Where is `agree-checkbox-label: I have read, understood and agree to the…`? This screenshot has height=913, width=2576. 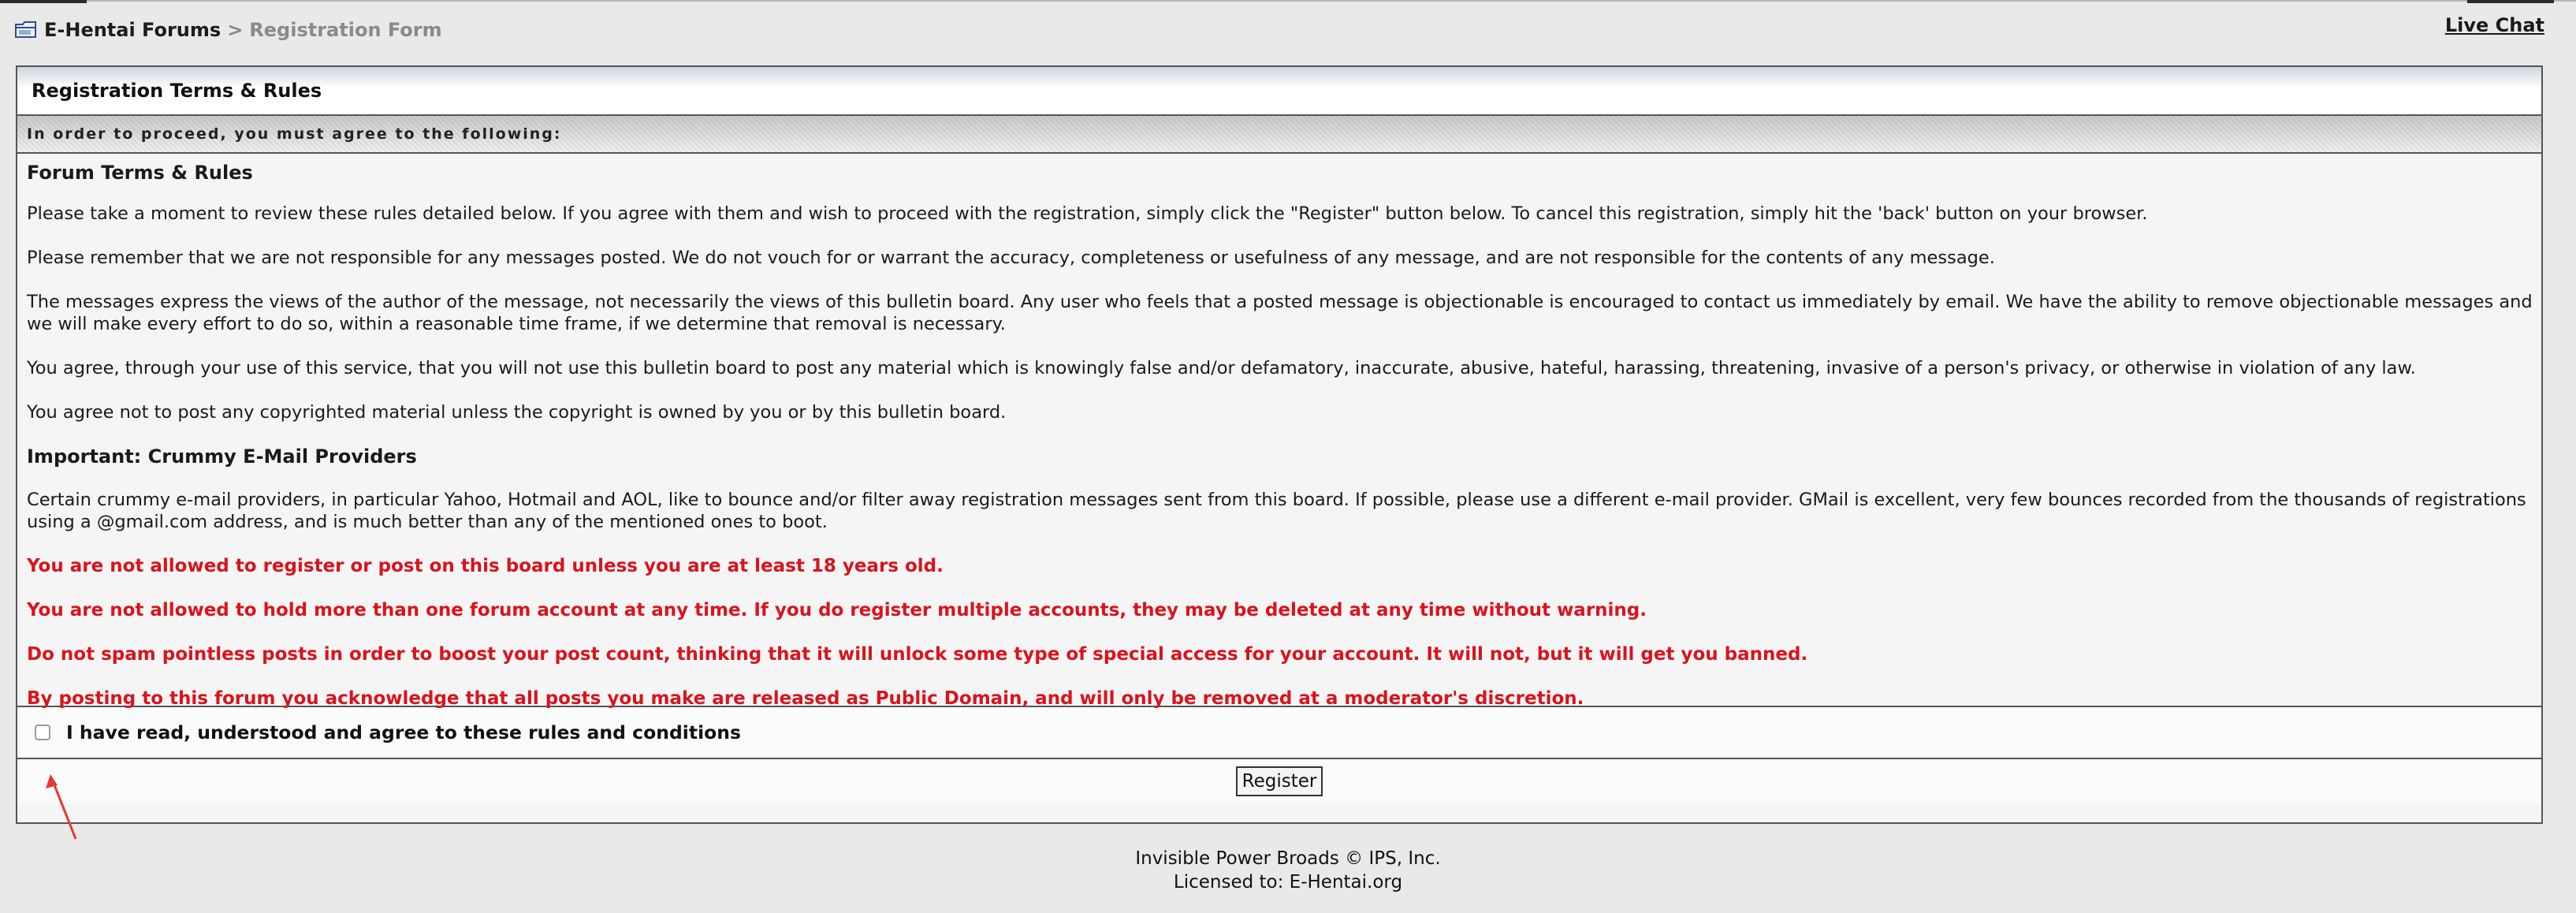 agree-checkbox-label: I have read, understood and agree to the… is located at coordinates (403, 732).